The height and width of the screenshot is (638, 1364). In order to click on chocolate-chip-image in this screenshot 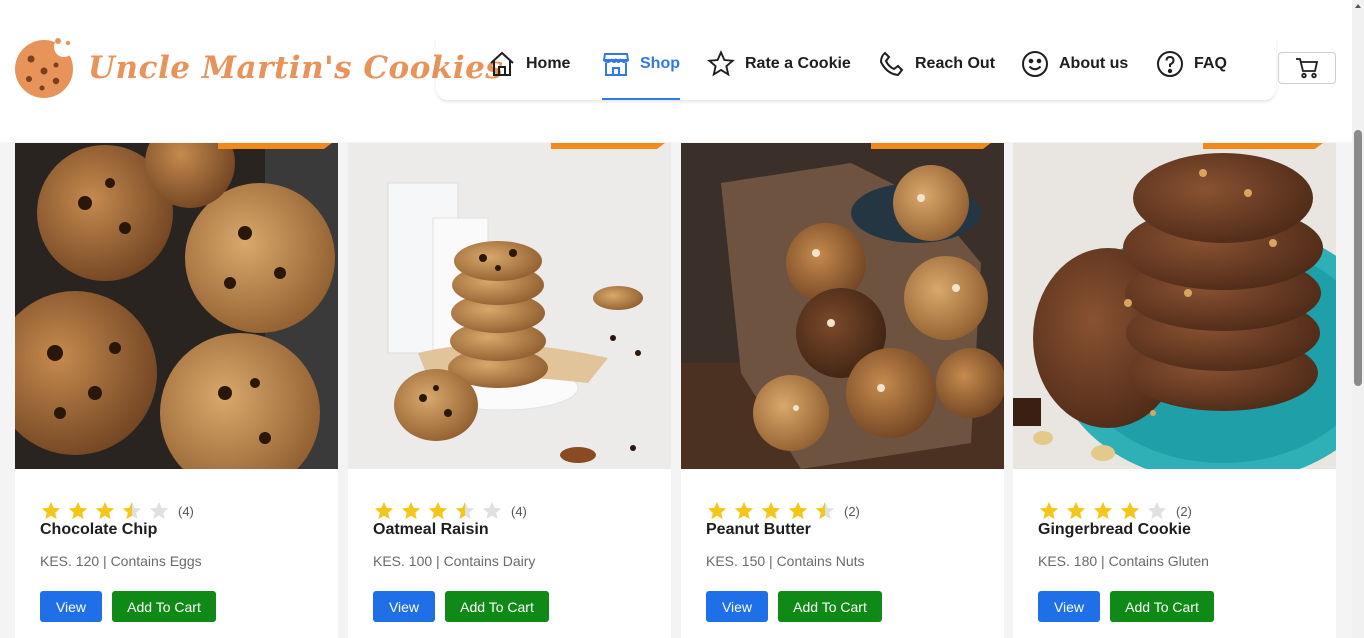, I will do `click(176, 306)`.